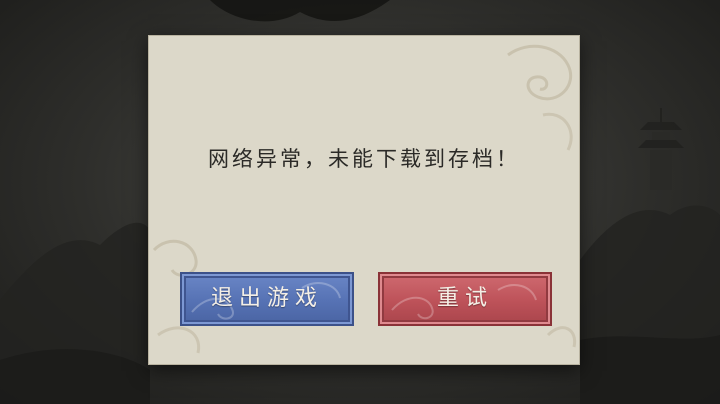  I want to click on cloud-swirl-bottom-right, so click(561, 337).